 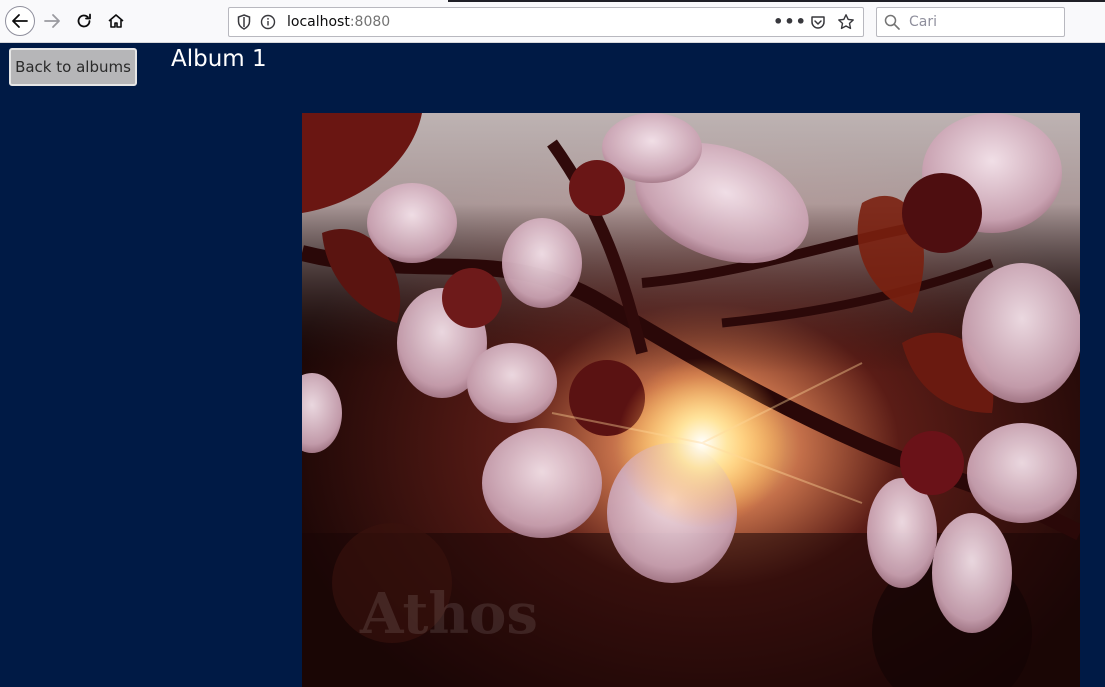 I want to click on forward-button, so click(x=52, y=21).